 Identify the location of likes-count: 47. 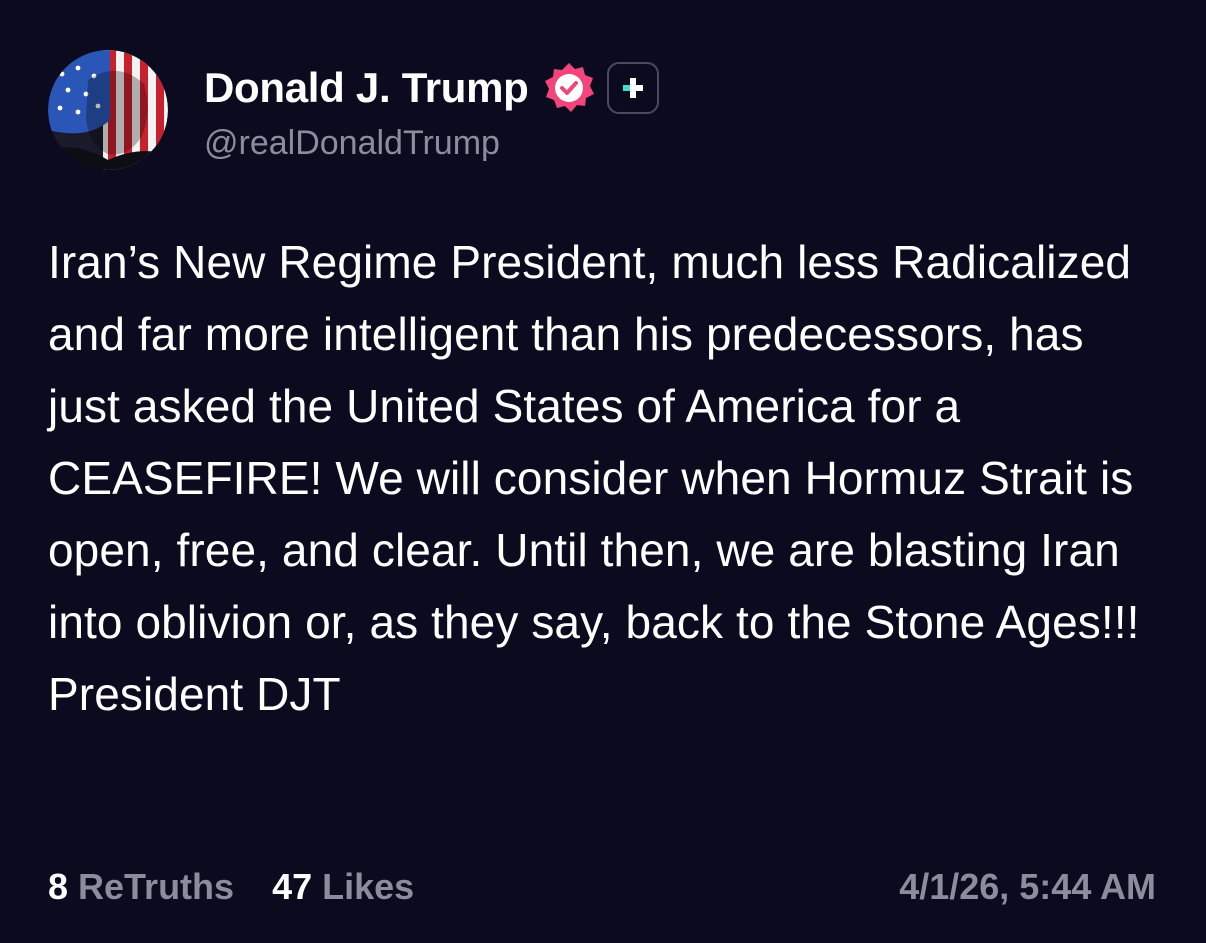
(292, 886).